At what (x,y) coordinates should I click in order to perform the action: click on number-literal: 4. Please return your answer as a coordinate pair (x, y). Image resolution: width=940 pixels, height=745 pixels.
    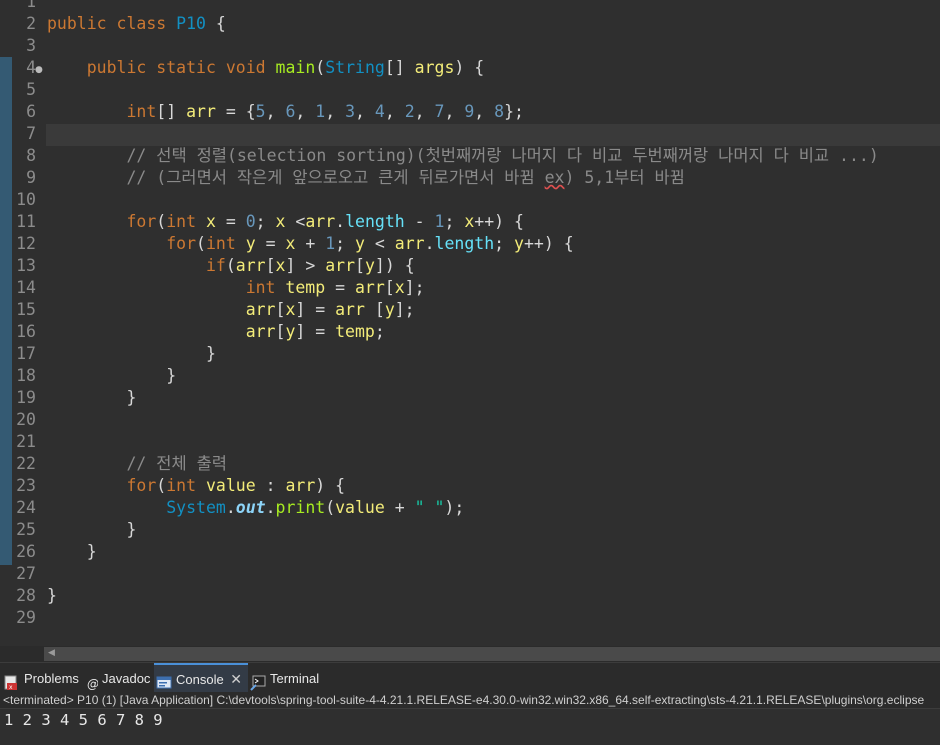
    Looking at the image, I should click on (379, 111).